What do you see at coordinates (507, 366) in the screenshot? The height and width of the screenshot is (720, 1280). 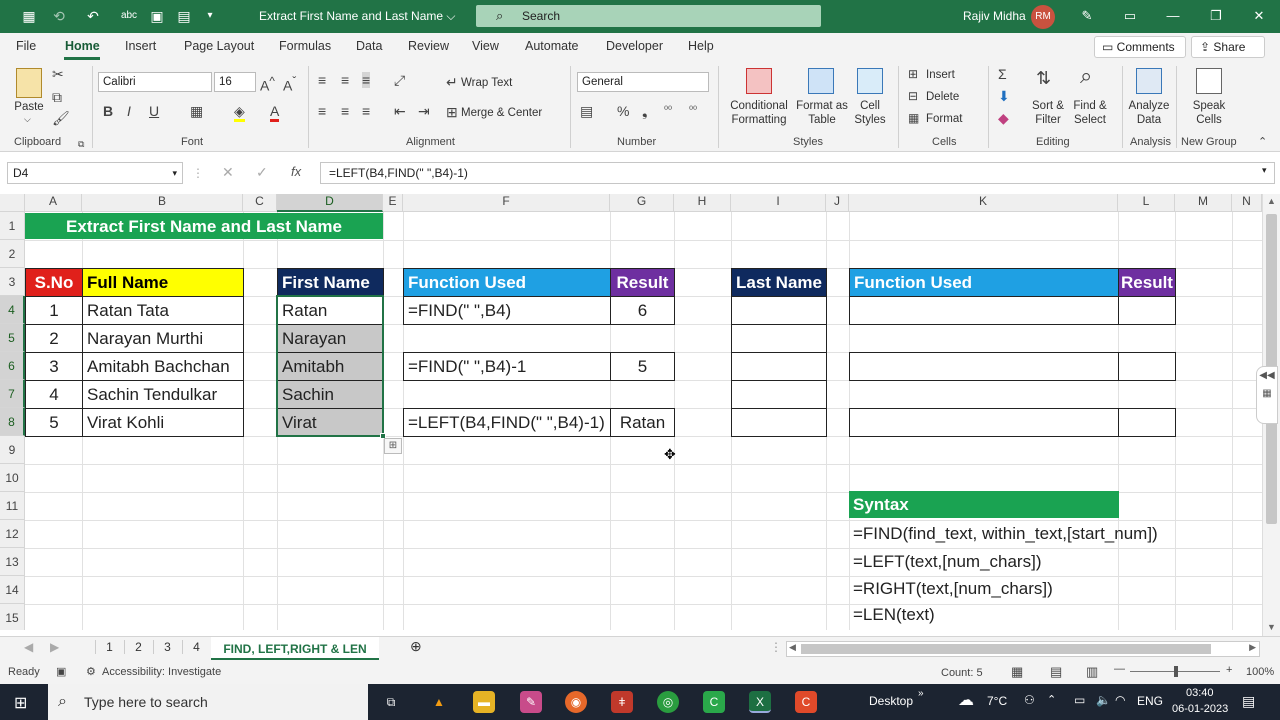 I see `cell-function: =FIND(" ",B4)-1` at bounding box center [507, 366].